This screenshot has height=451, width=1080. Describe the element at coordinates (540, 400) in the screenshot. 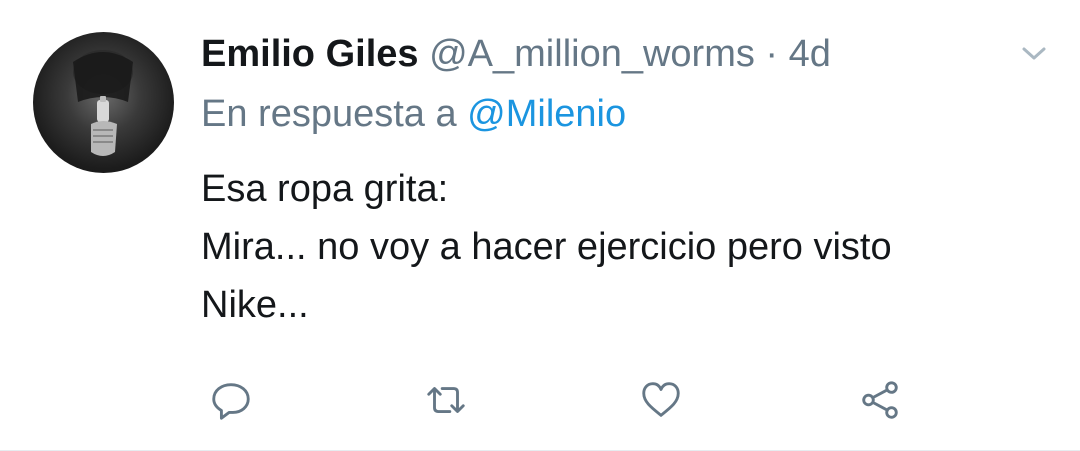

I see `tweet-actions` at that location.